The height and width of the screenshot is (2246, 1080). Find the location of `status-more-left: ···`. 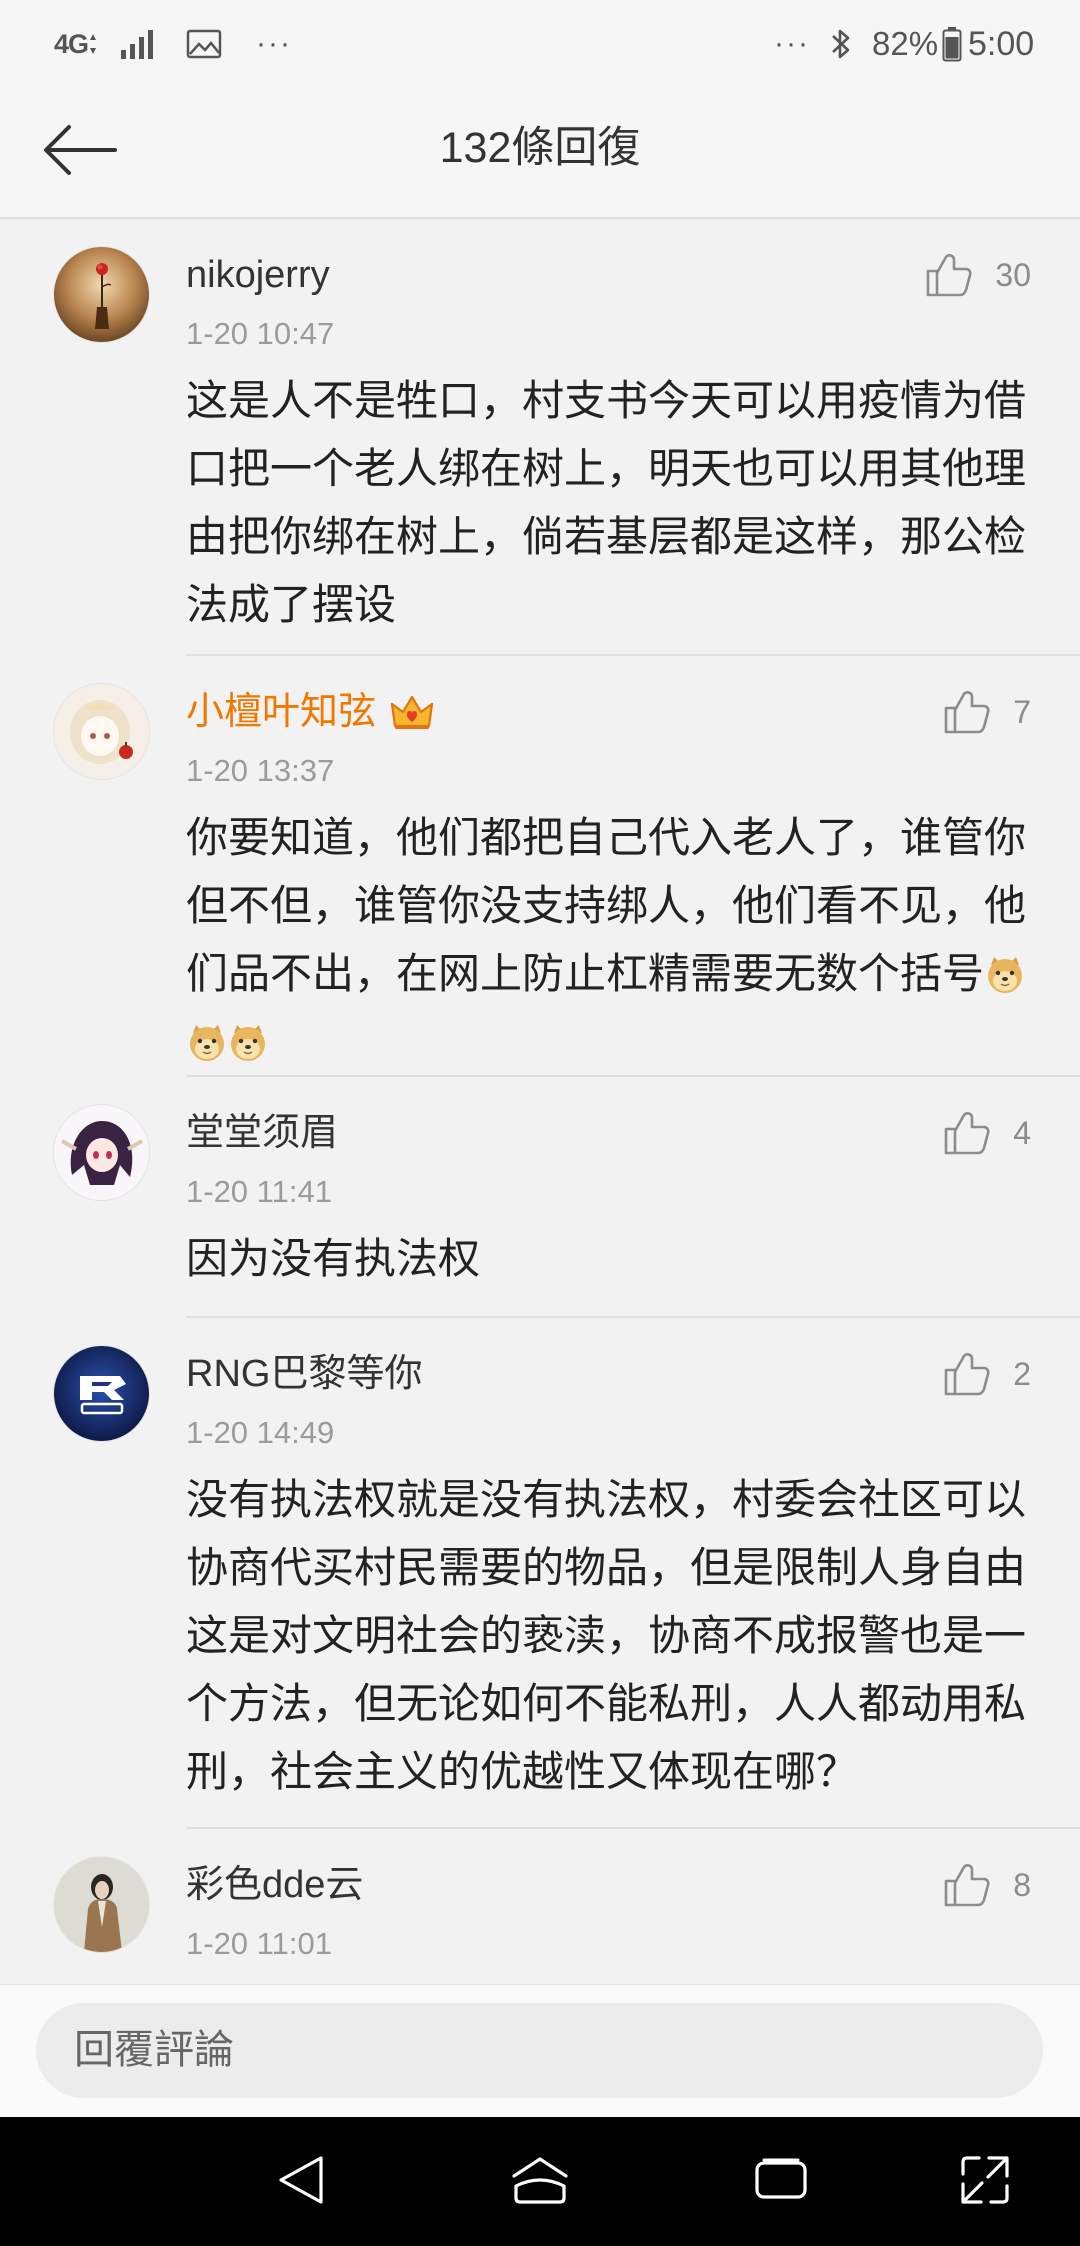

status-more-left: ··· is located at coordinates (274, 43).